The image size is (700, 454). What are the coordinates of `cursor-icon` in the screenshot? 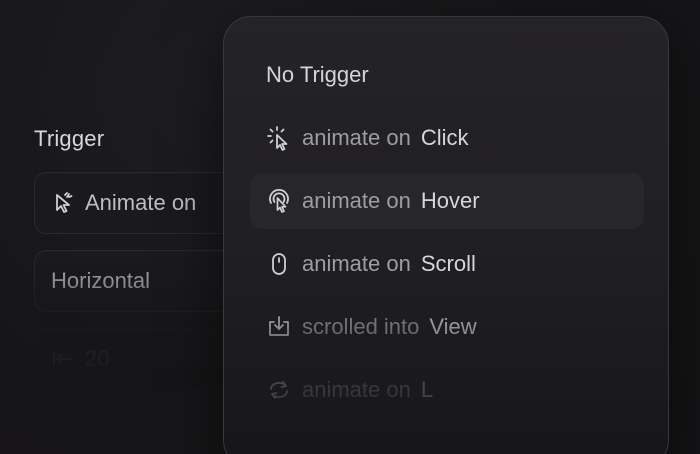 It's located at (63, 203).